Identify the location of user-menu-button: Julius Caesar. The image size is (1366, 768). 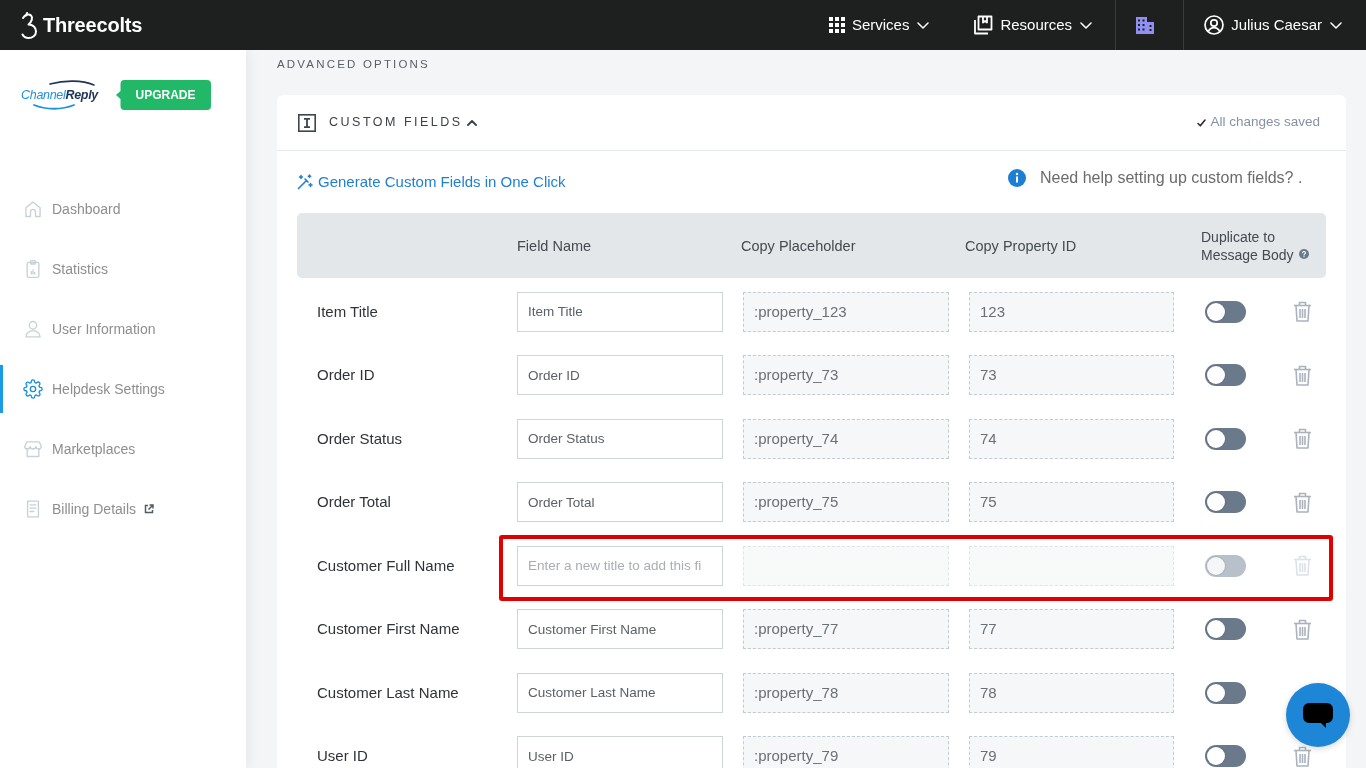
(1275, 25).